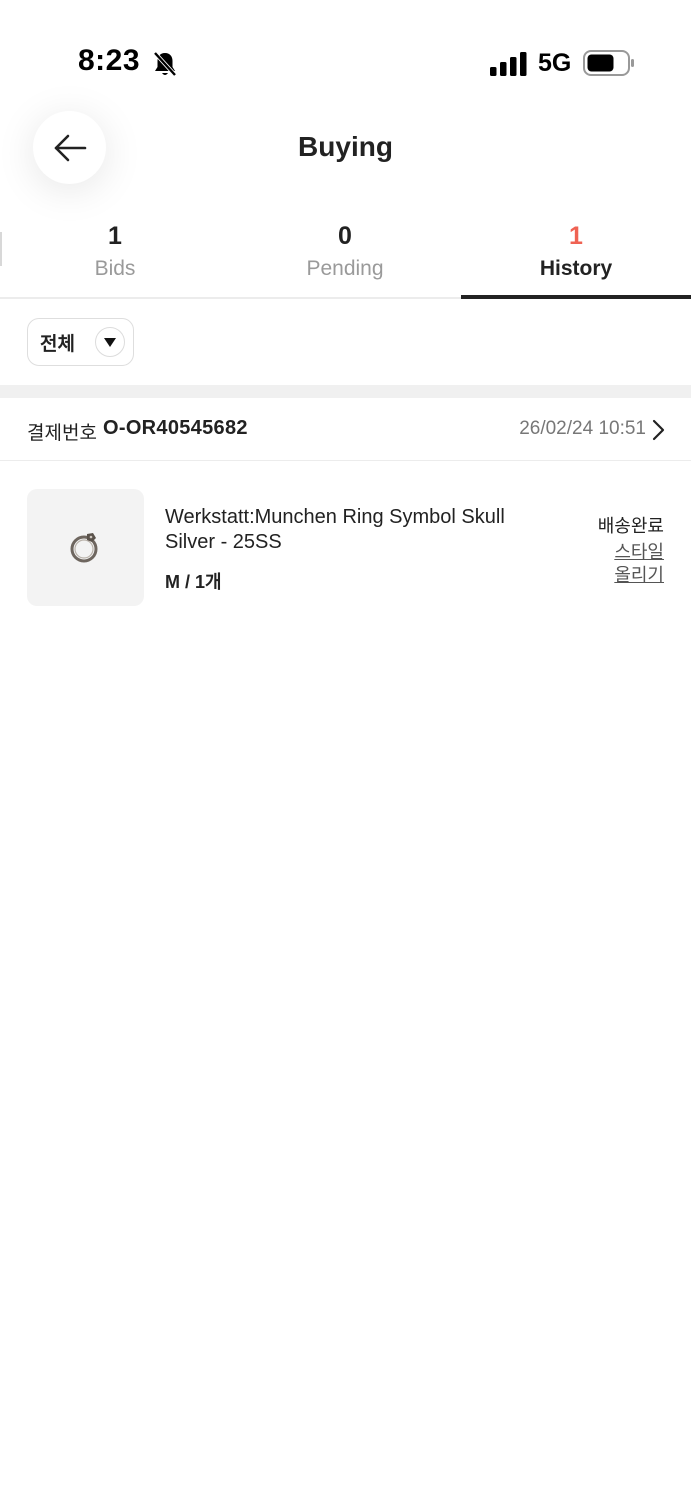 The image size is (691, 1500). I want to click on product-option: M / 1개, so click(193, 582).